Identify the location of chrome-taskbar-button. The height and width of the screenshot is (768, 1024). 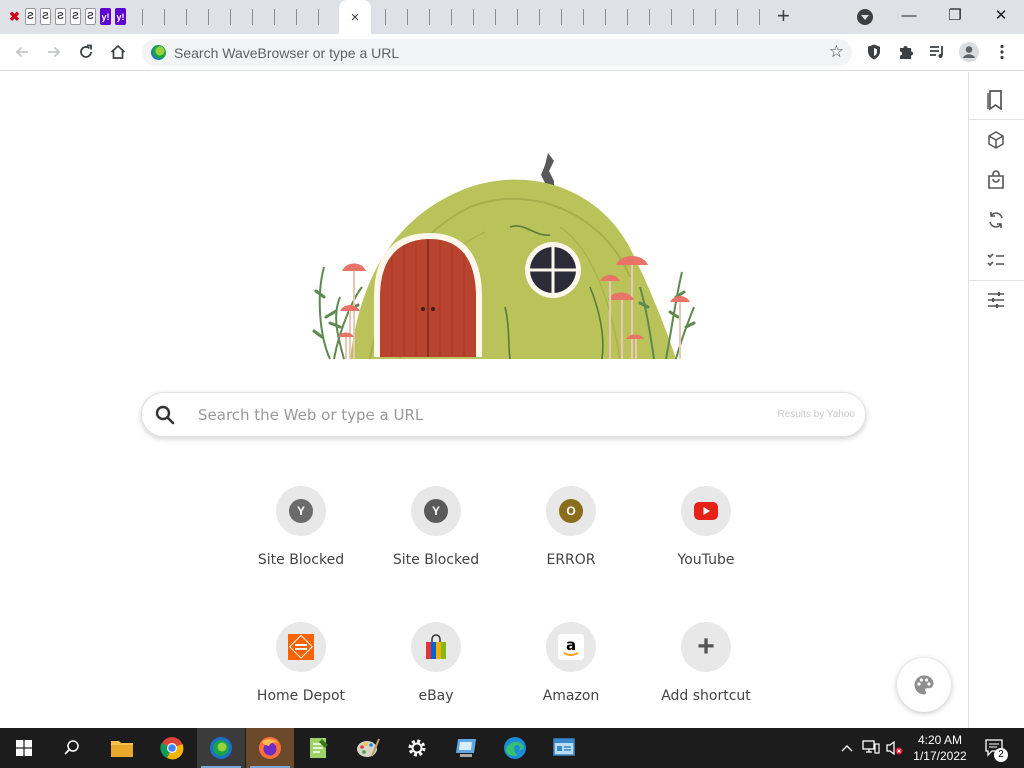
(172, 748).